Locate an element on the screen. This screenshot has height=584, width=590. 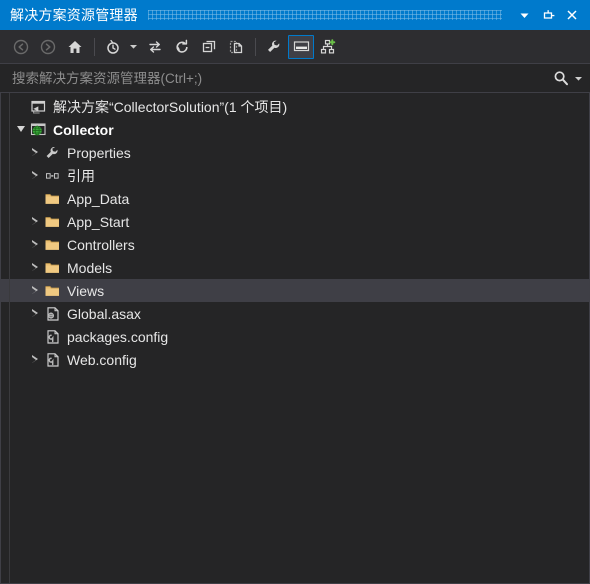
folder-views: Views is located at coordinates (295, 290).